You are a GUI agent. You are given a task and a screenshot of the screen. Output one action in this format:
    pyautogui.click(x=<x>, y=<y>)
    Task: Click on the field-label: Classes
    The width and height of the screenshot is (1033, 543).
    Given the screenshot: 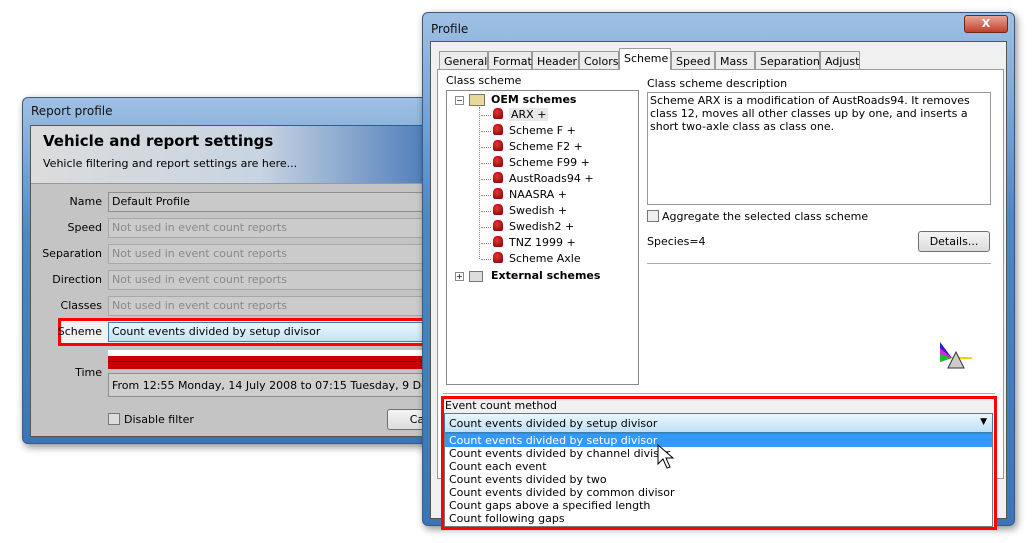 What is the action you would take?
    pyautogui.click(x=81, y=305)
    